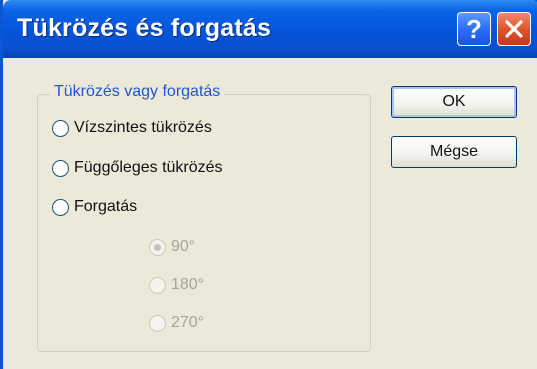  I want to click on help-button: ?, so click(474, 29).